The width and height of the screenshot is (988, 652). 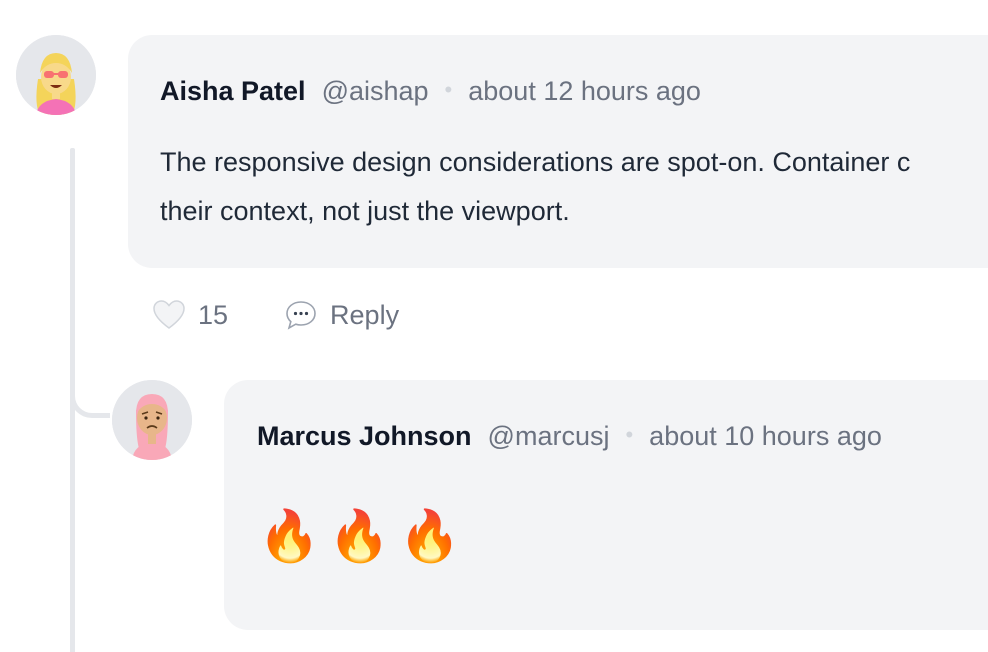 What do you see at coordinates (233, 91) in the screenshot?
I see `author-name: Aisha Patel` at bounding box center [233, 91].